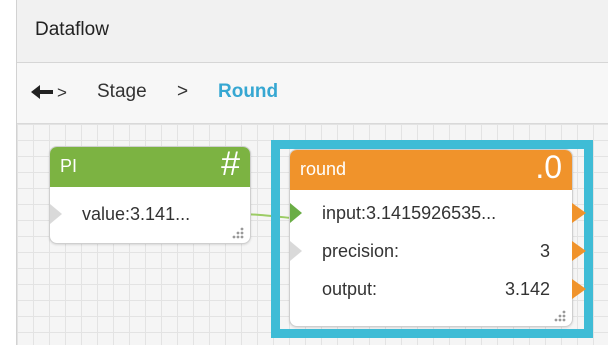  What do you see at coordinates (350, 289) in the screenshot?
I see `round-output-label: output:` at bounding box center [350, 289].